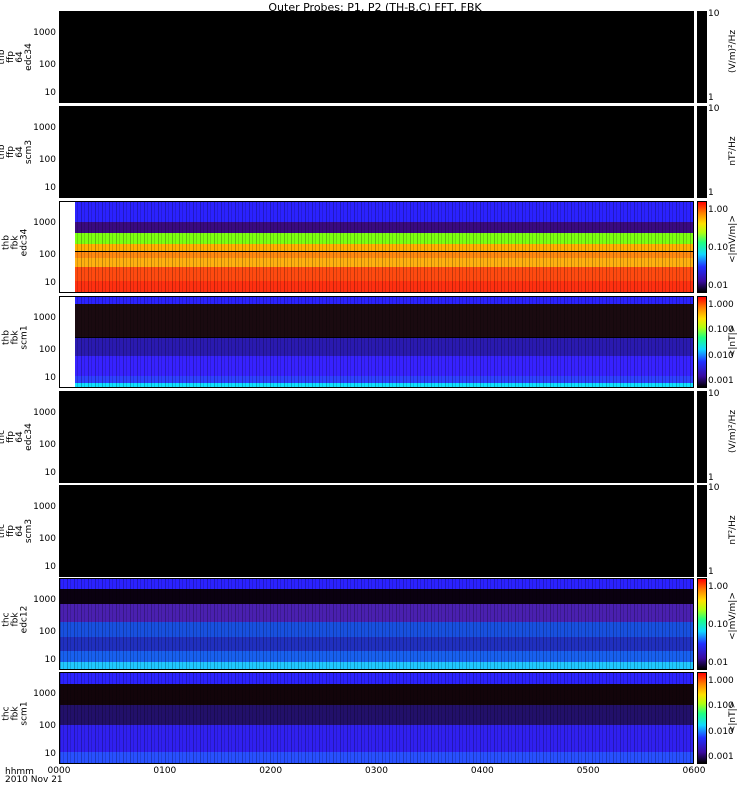  What do you see at coordinates (15, 713) in the screenshot?
I see `panel-ylabel: thc fbk scm1` at bounding box center [15, 713].